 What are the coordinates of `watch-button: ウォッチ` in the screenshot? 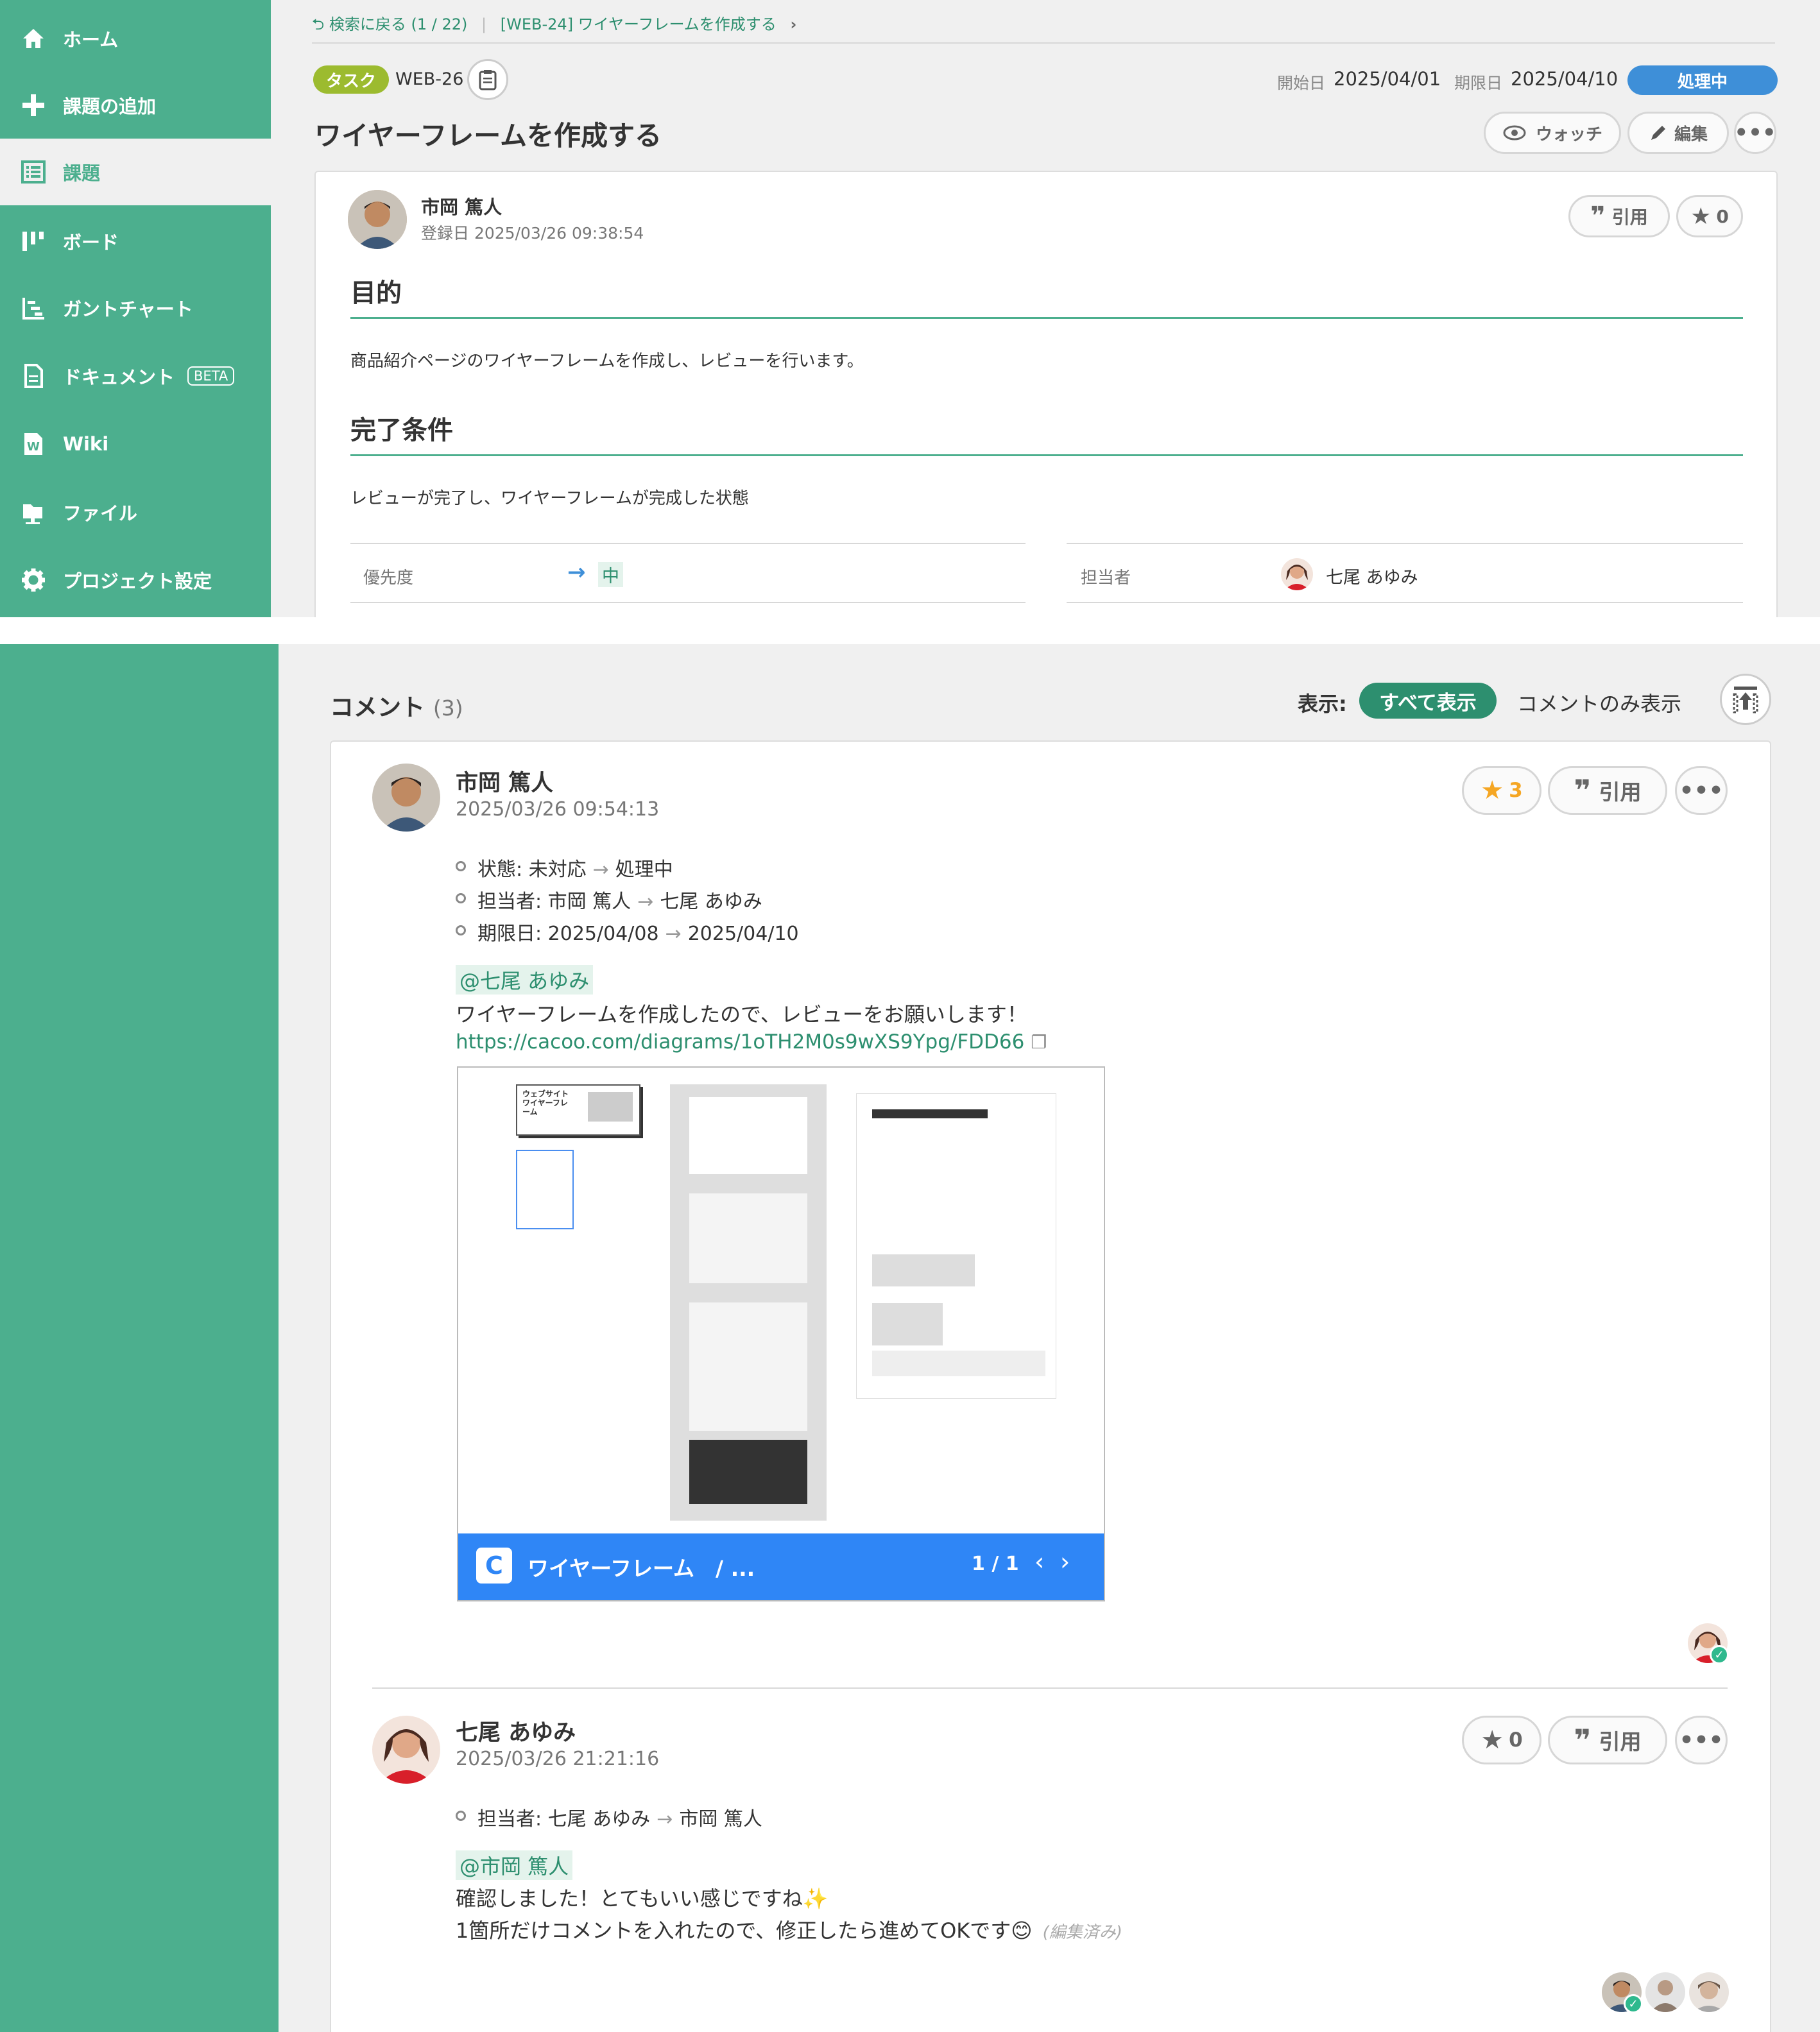 It's located at (1553, 133).